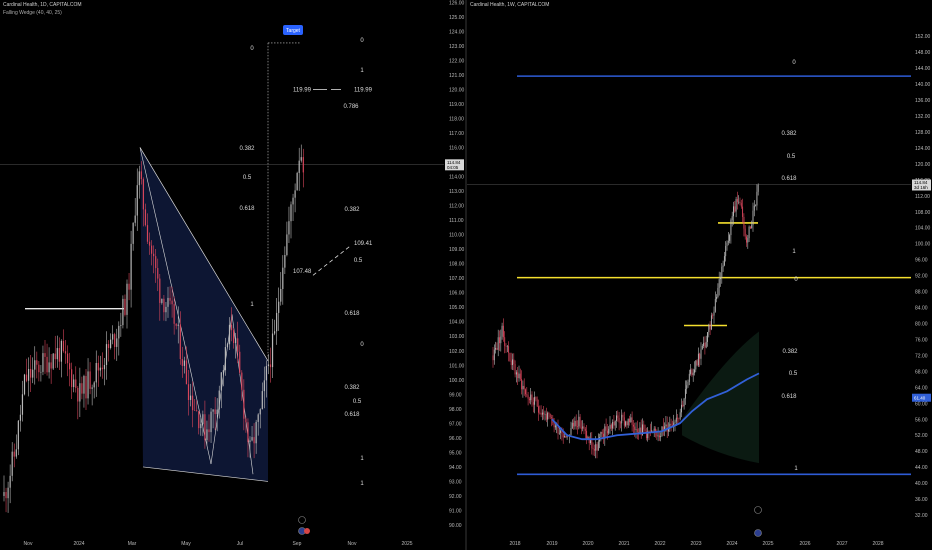  I want to click on y-axis-tick-label: 110.00, so click(456, 236).